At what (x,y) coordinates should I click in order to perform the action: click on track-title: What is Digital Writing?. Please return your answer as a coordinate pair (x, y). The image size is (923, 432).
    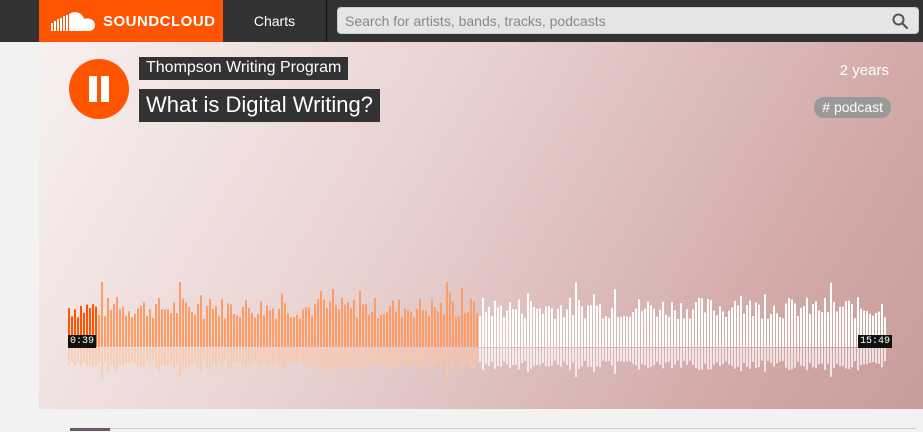
    Looking at the image, I should click on (259, 105).